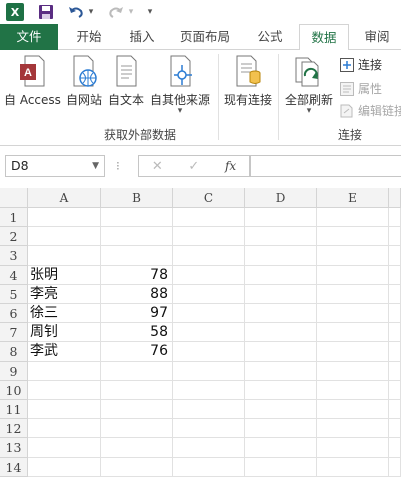  What do you see at coordinates (325, 166) in the screenshot?
I see `formula-input` at bounding box center [325, 166].